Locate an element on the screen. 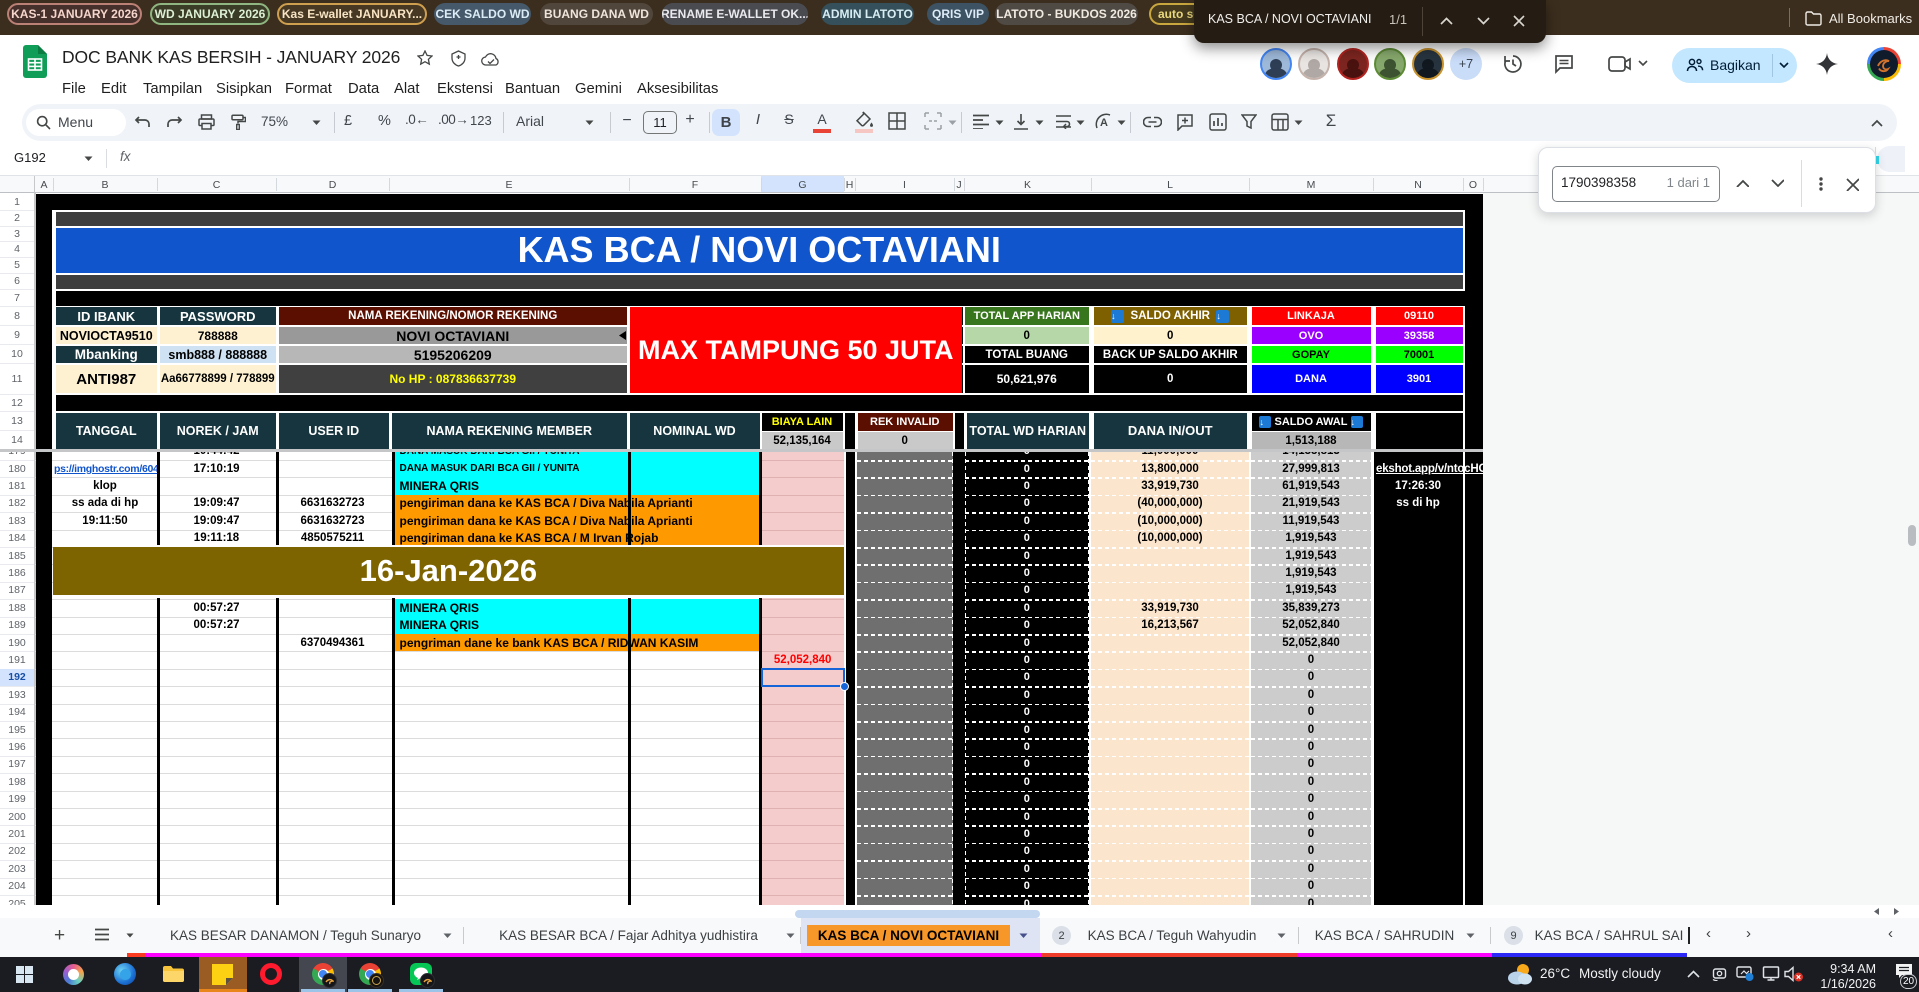 Image resolution: width=1919 pixels, height=992 pixels. svg-text: A is located at coordinates (1104, 123).